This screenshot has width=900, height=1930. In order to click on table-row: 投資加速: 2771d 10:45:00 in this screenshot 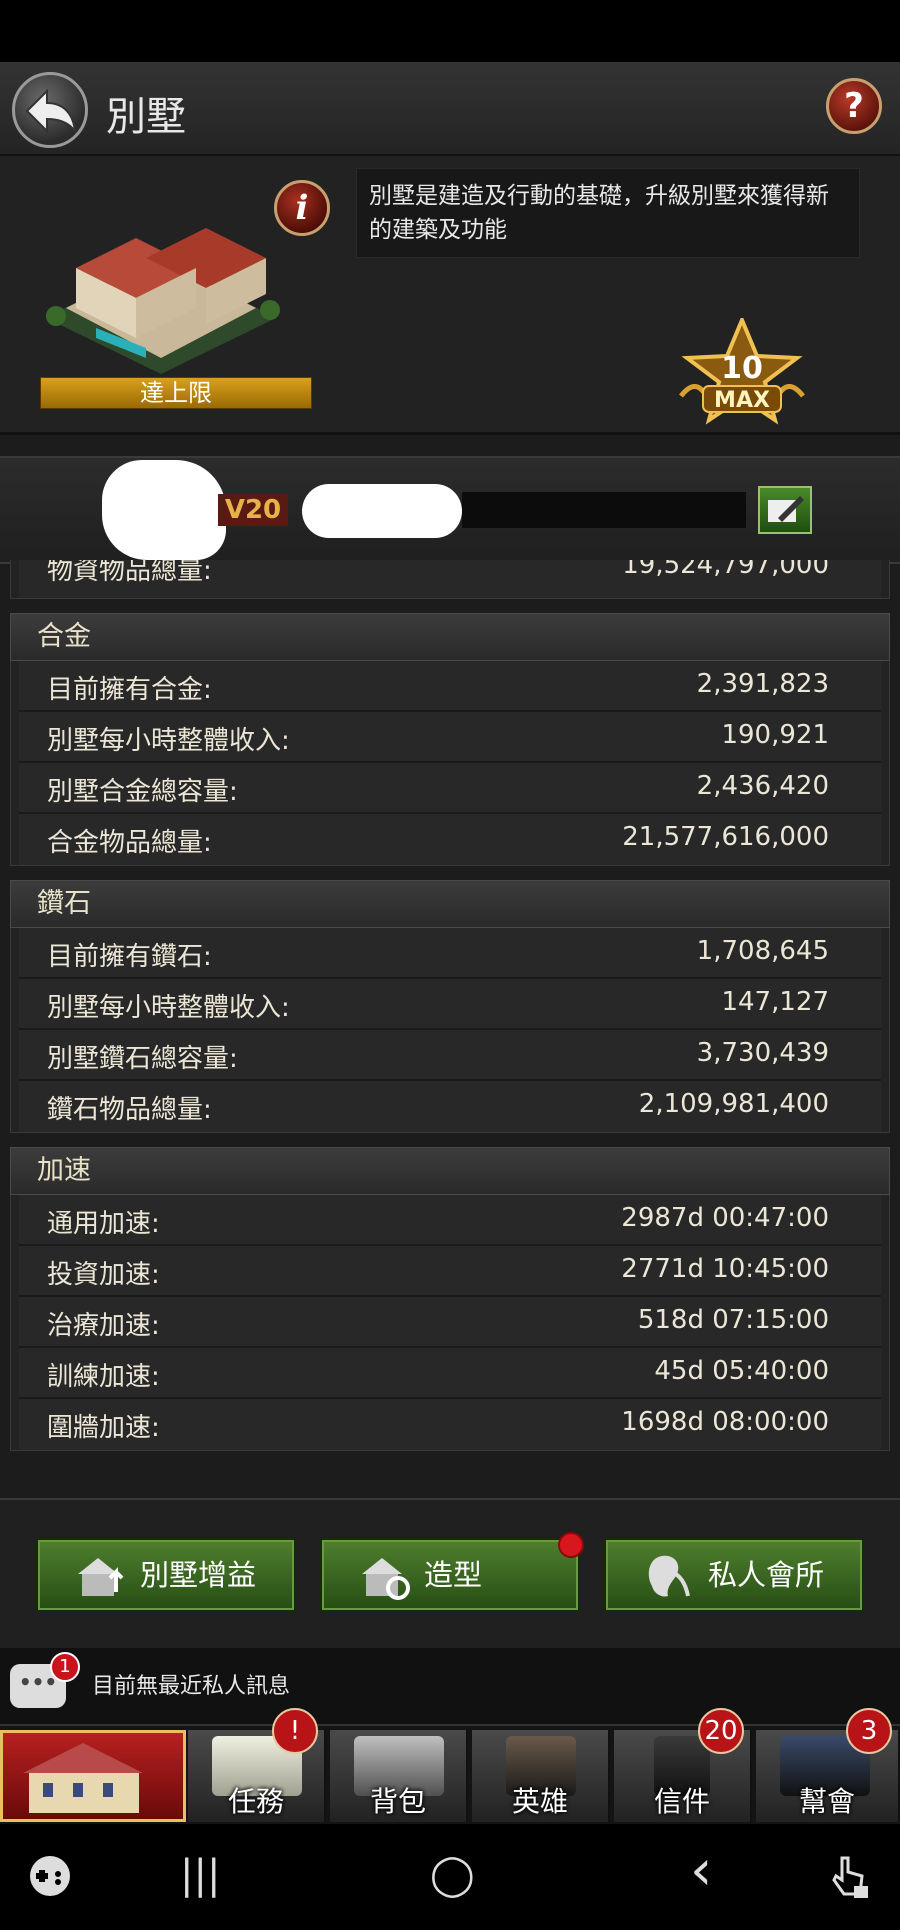, I will do `click(450, 1271)`.